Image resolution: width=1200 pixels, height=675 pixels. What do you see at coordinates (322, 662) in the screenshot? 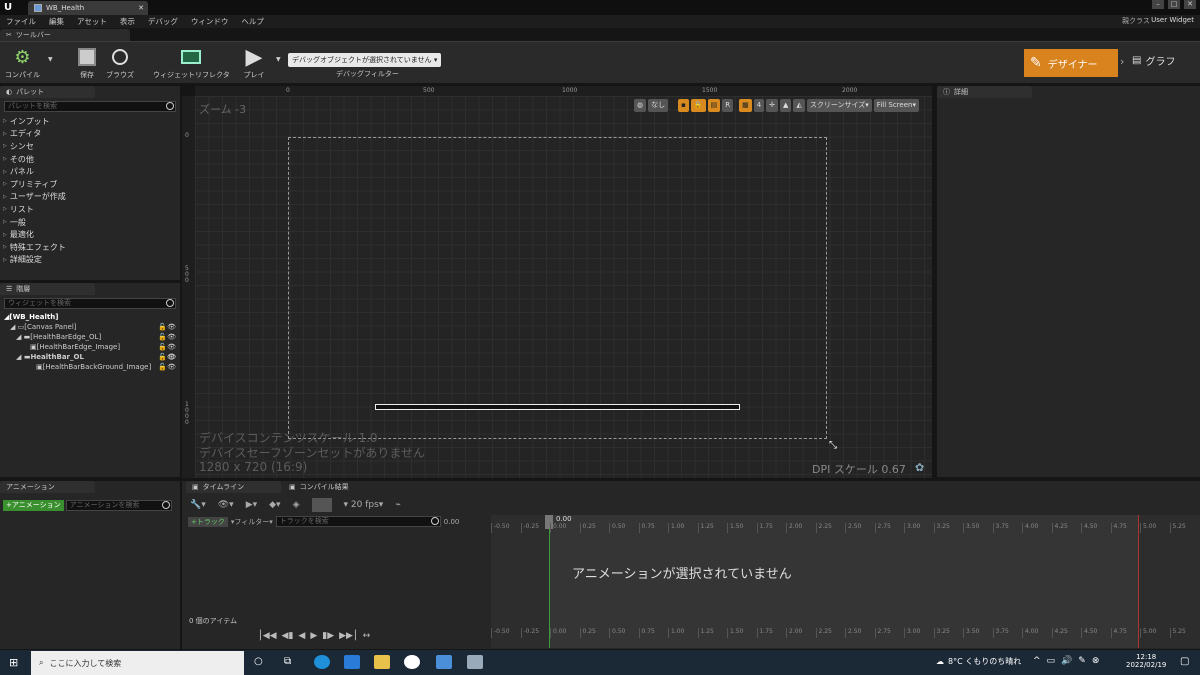
I see `edge-icon` at bounding box center [322, 662].